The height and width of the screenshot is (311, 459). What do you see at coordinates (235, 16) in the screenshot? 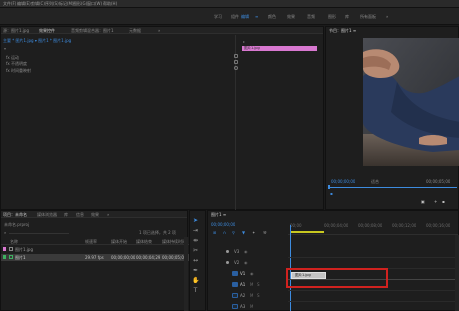
I see `workspace-assembly: 组件` at bounding box center [235, 16].